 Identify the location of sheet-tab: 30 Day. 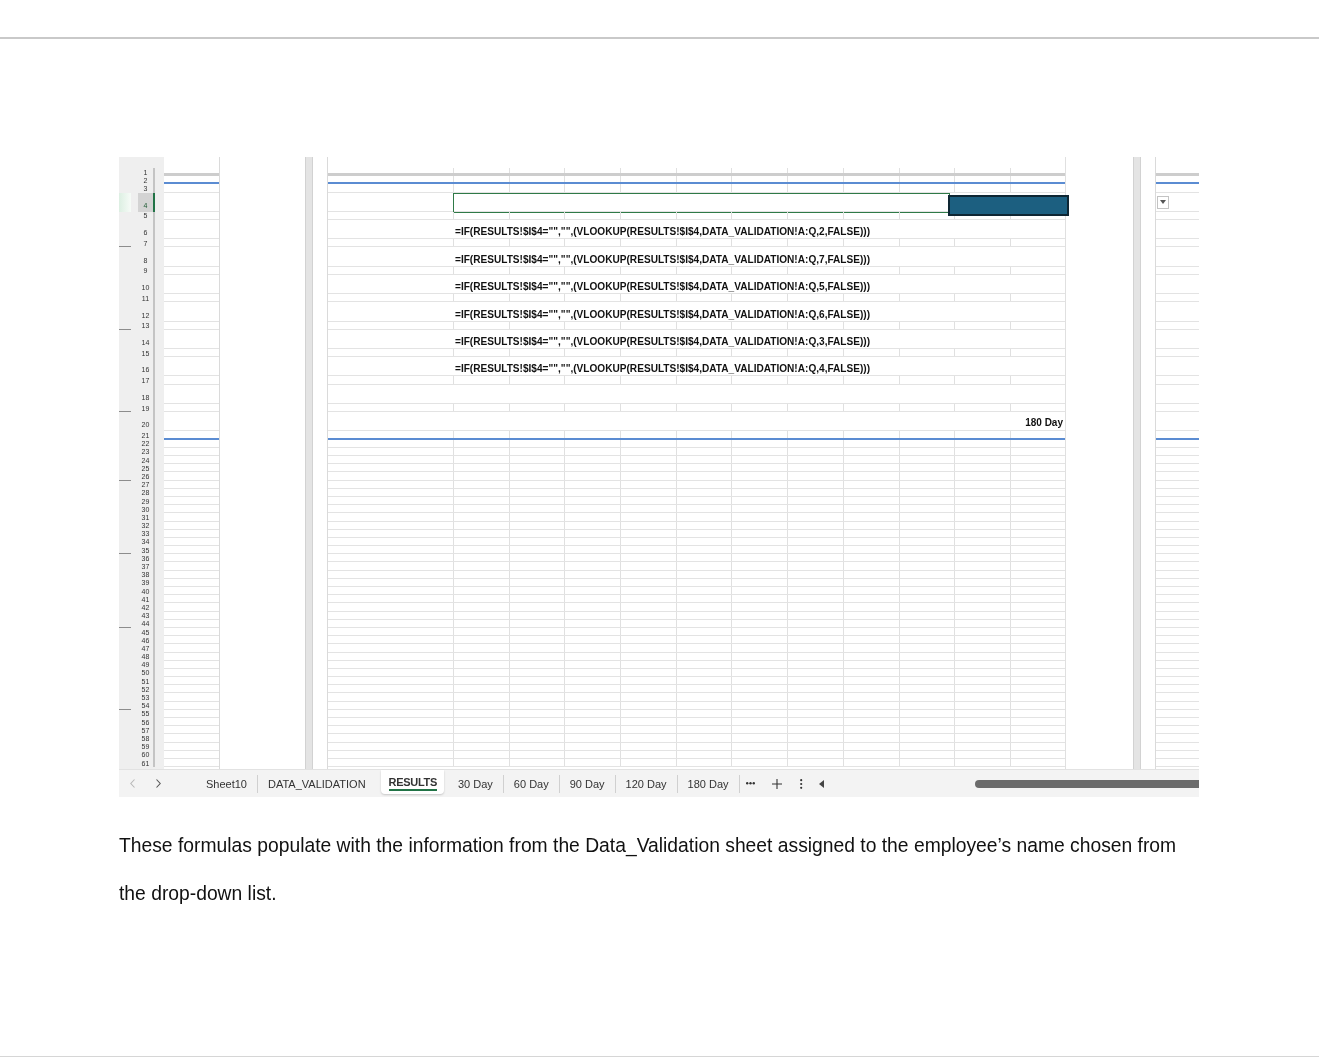
(475, 783).